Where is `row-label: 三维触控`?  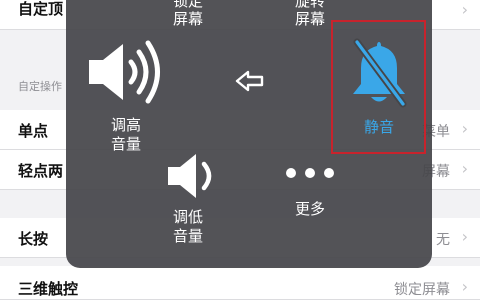
row-label: 三维触控 is located at coordinates (48, 289).